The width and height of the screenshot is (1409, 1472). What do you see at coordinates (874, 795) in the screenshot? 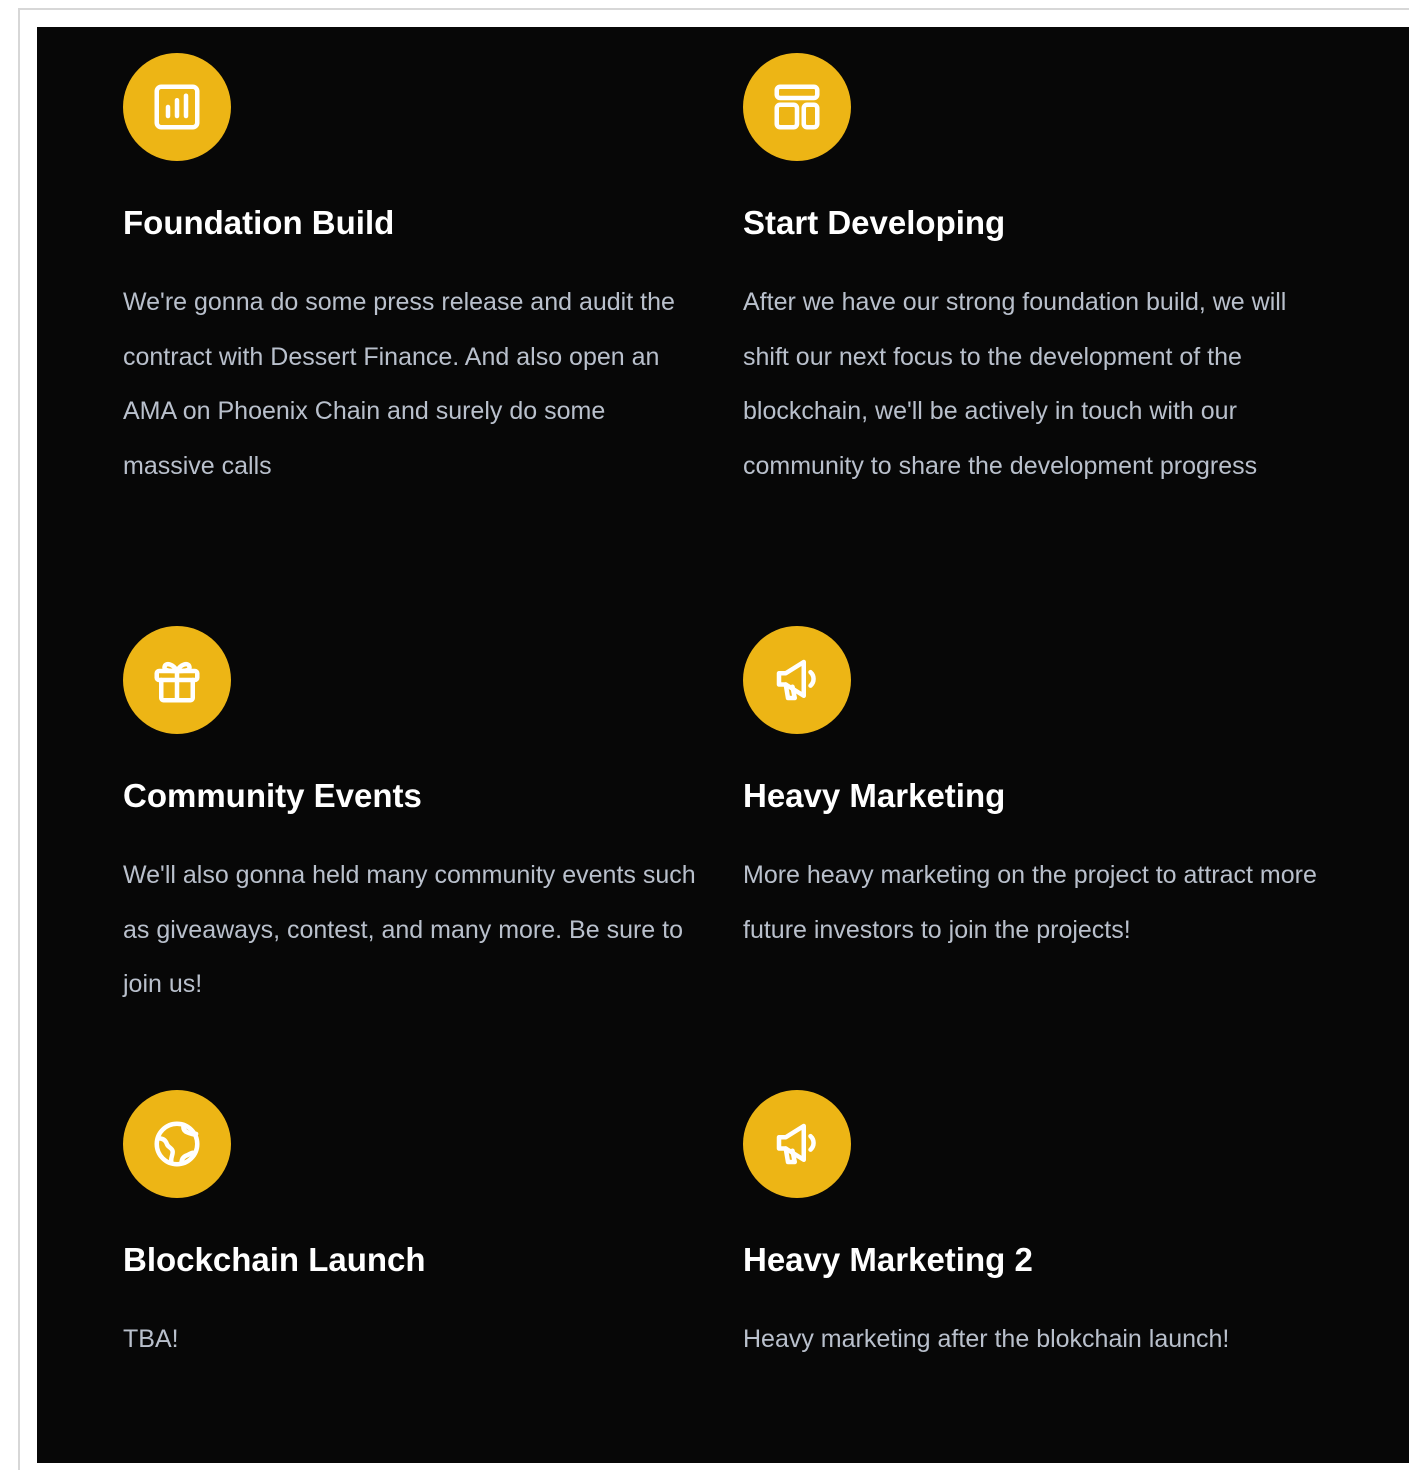
I see `card-title: Heavy Marketing` at bounding box center [874, 795].